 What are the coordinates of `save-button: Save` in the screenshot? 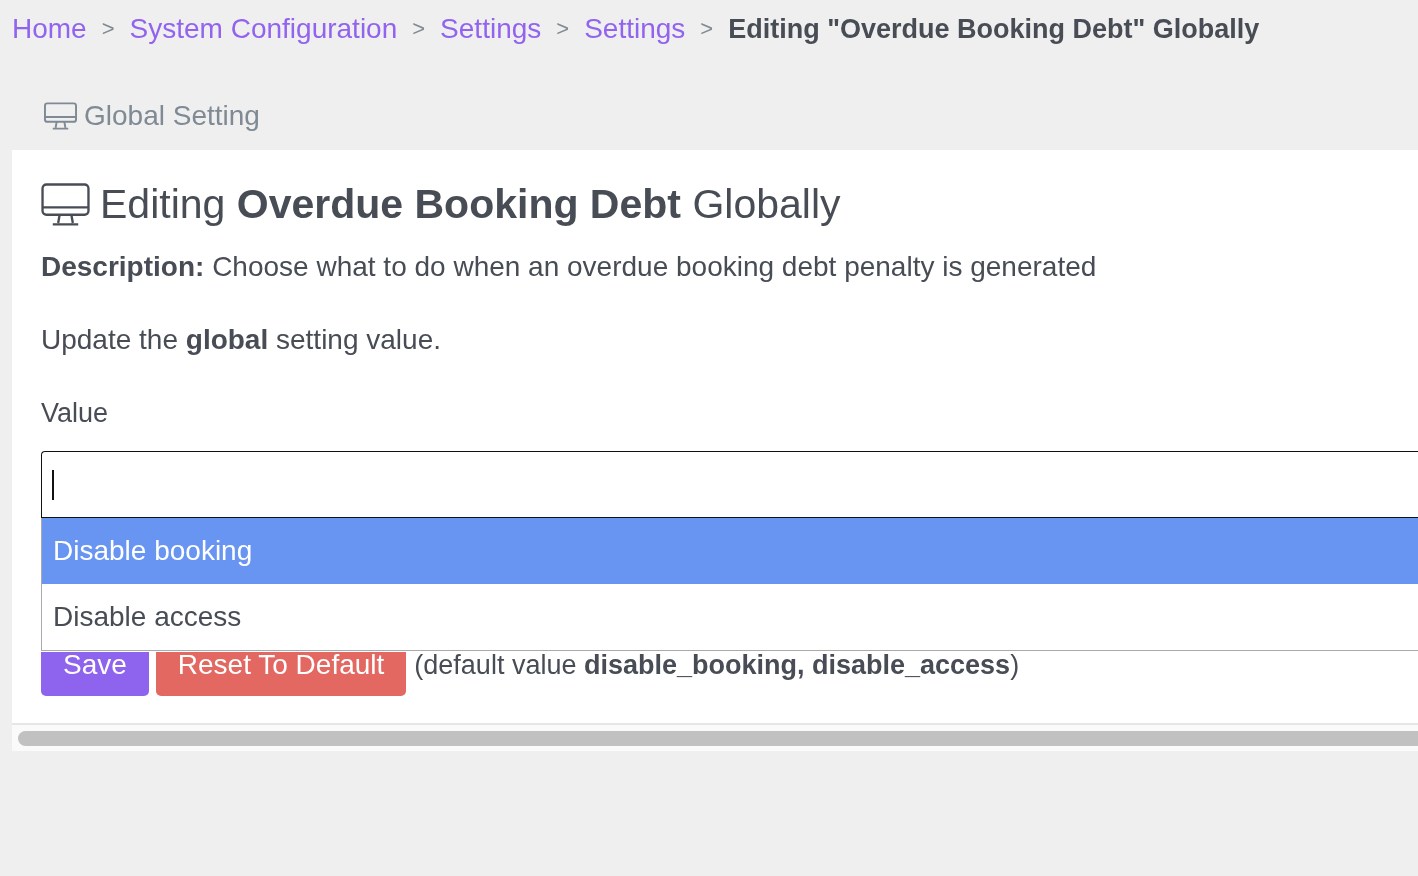 It's located at (95, 674).